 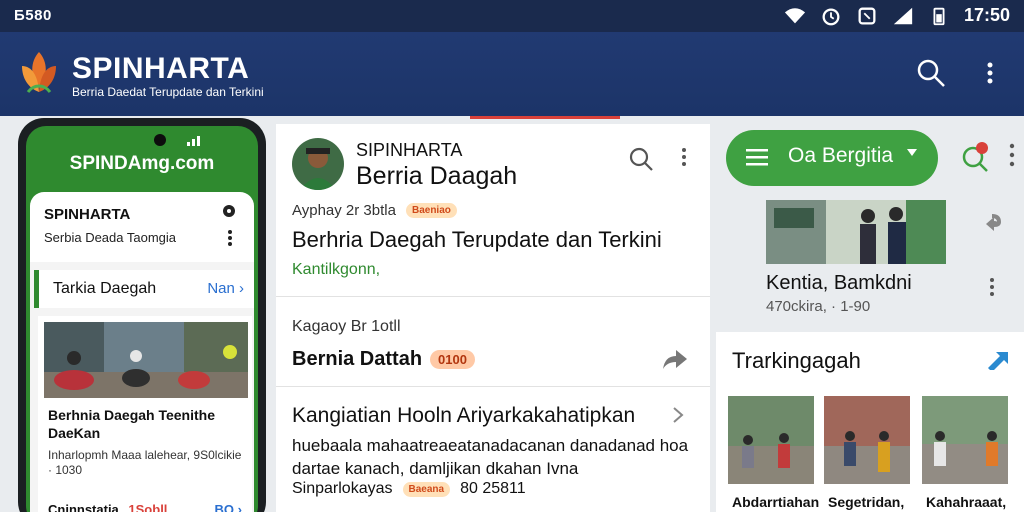 I want to click on feed-more-icon, so click(x=684, y=157).